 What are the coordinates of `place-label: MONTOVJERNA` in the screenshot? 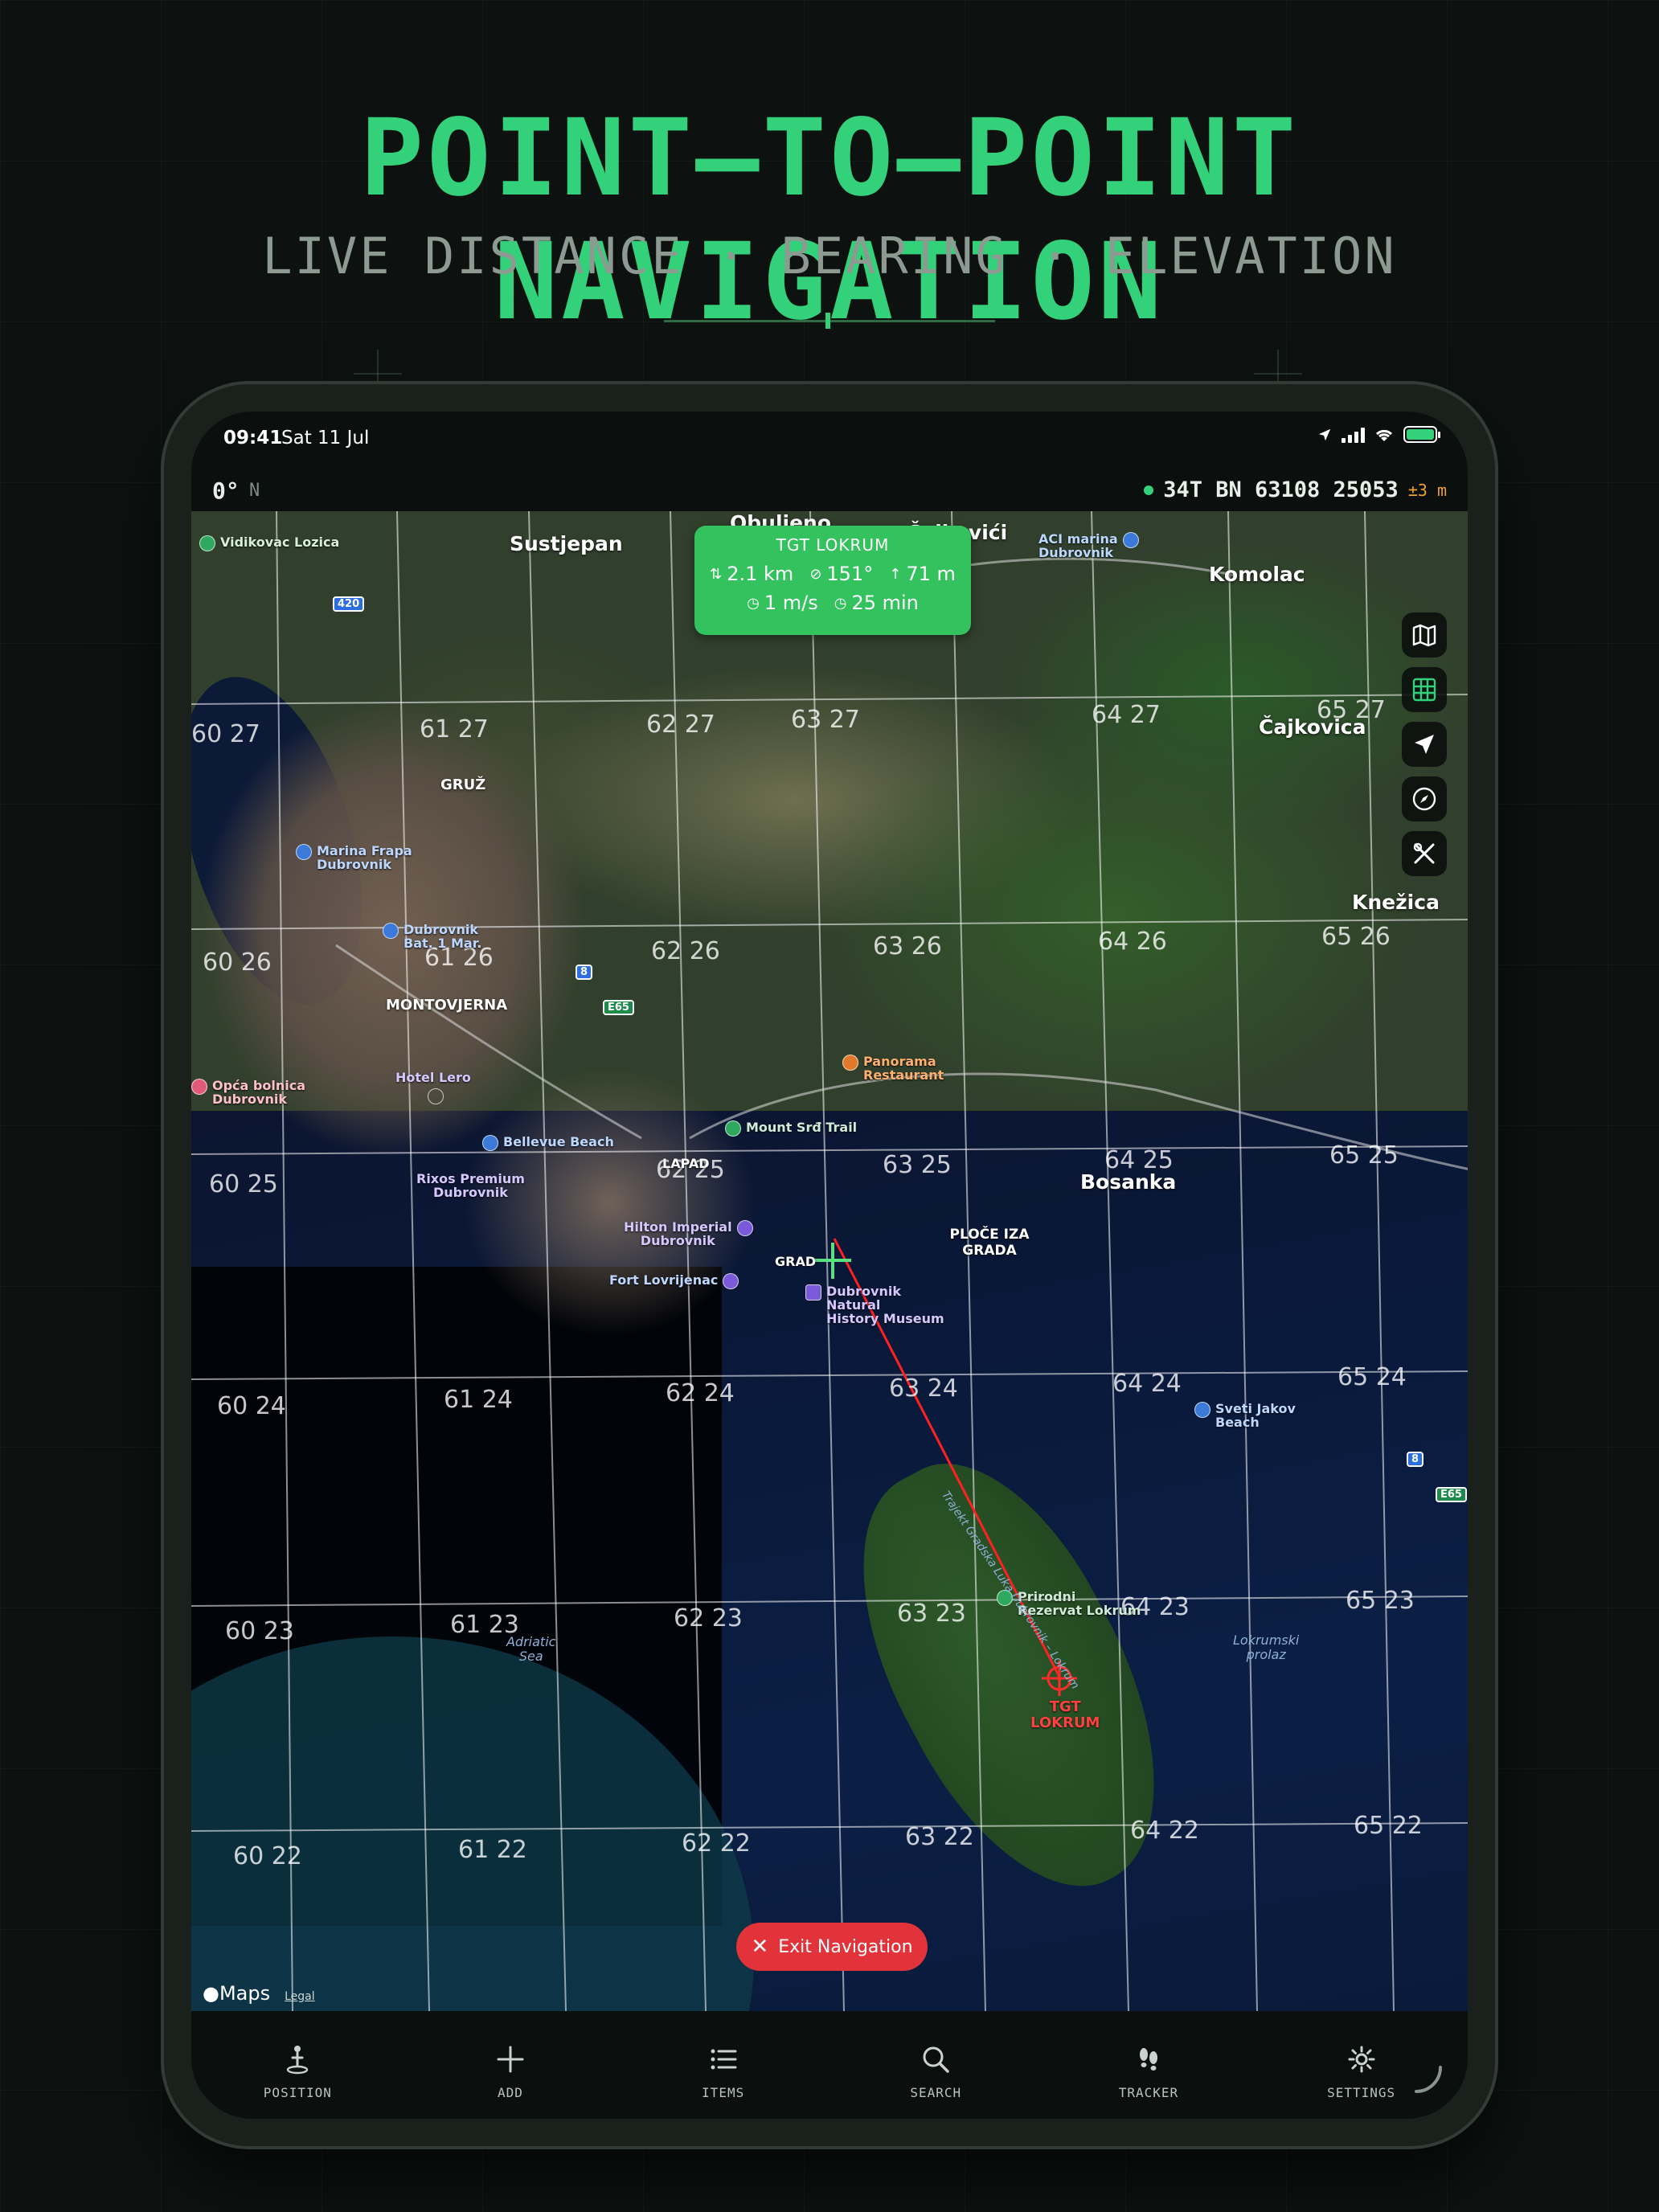 It's located at (447, 1005).